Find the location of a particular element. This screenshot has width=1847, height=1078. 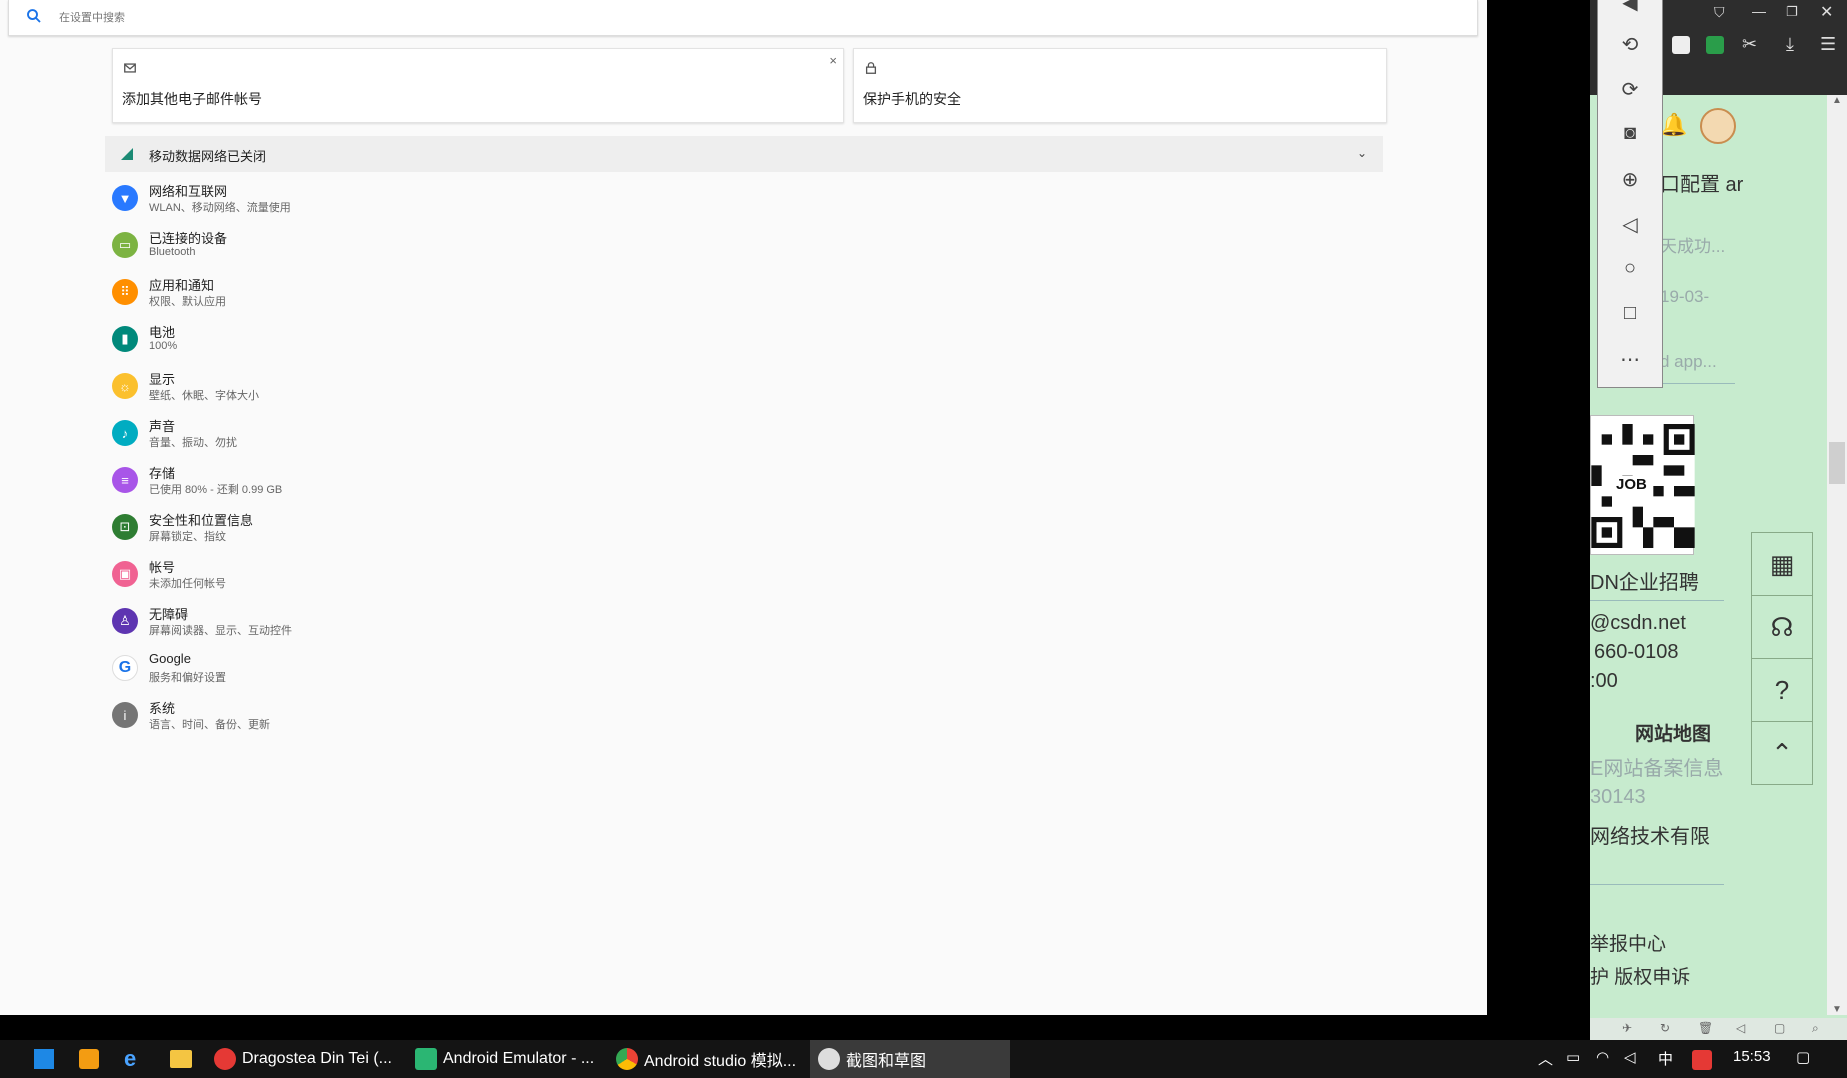

ime-indicator: 中 is located at coordinates (1665, 1058).